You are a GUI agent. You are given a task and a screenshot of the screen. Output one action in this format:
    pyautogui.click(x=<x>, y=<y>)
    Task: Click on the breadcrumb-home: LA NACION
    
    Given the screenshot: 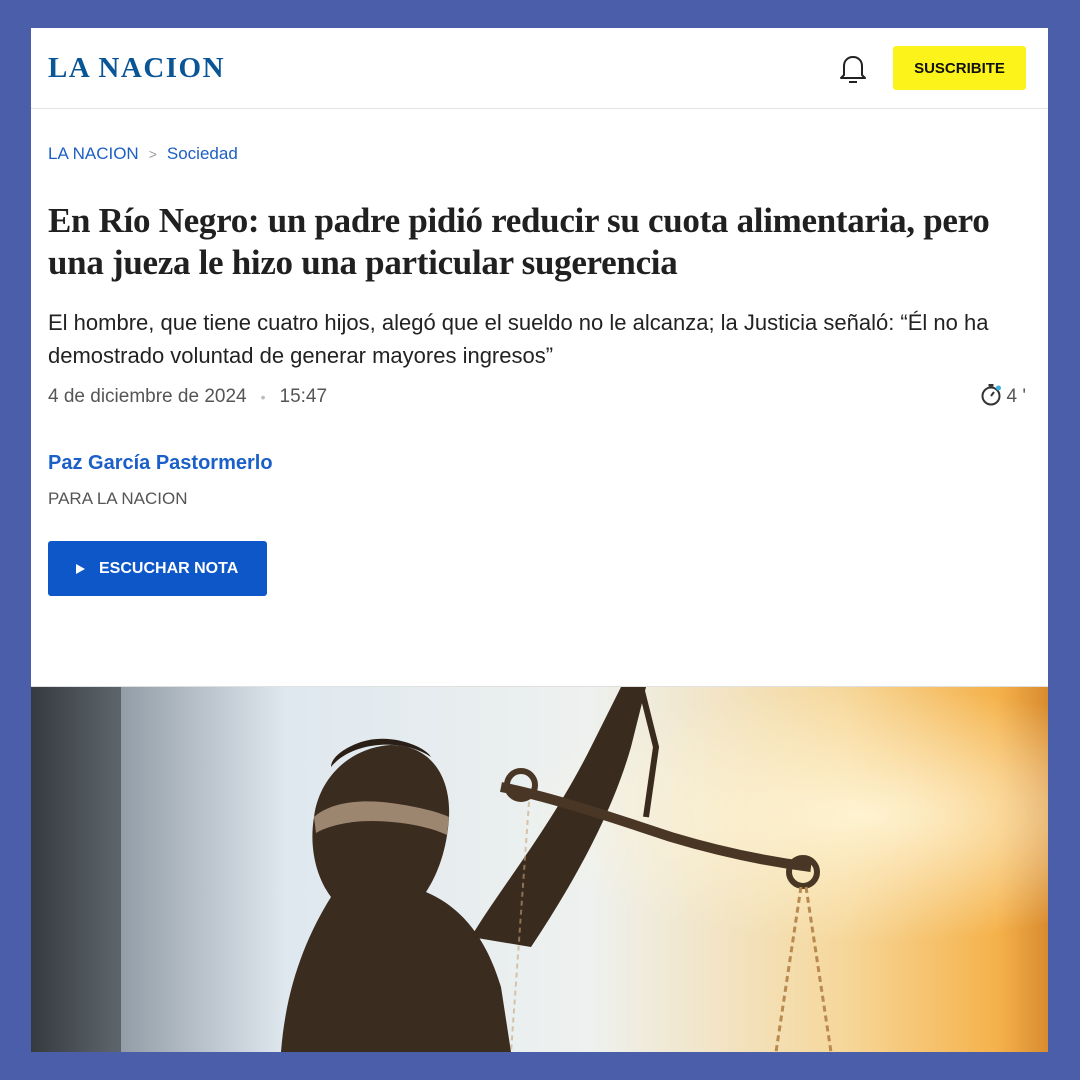 What is the action you would take?
    pyautogui.click(x=93, y=154)
    